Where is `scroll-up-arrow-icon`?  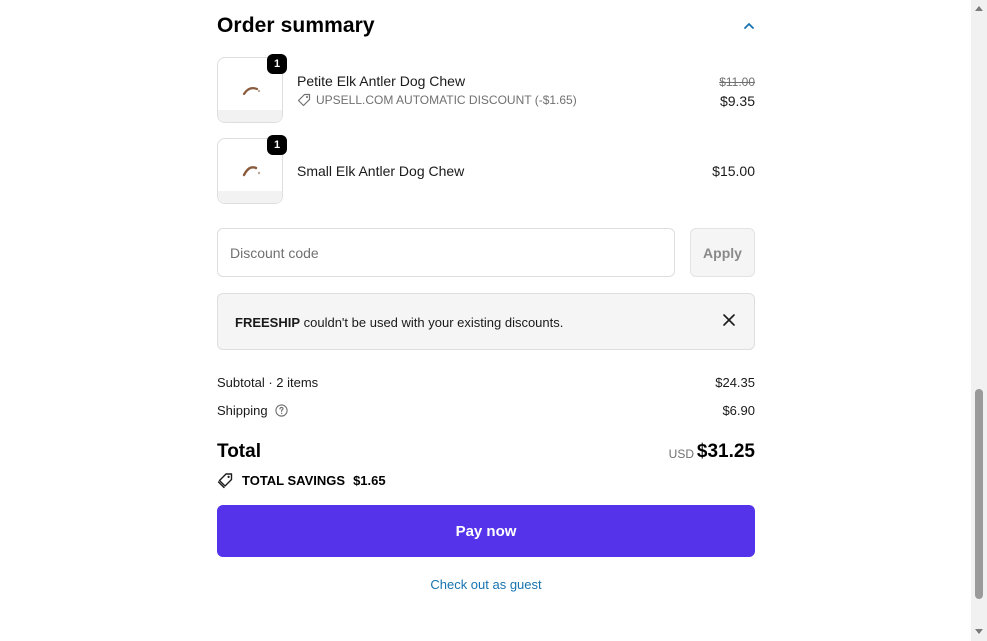
scroll-up-arrow-icon is located at coordinates (979, 8).